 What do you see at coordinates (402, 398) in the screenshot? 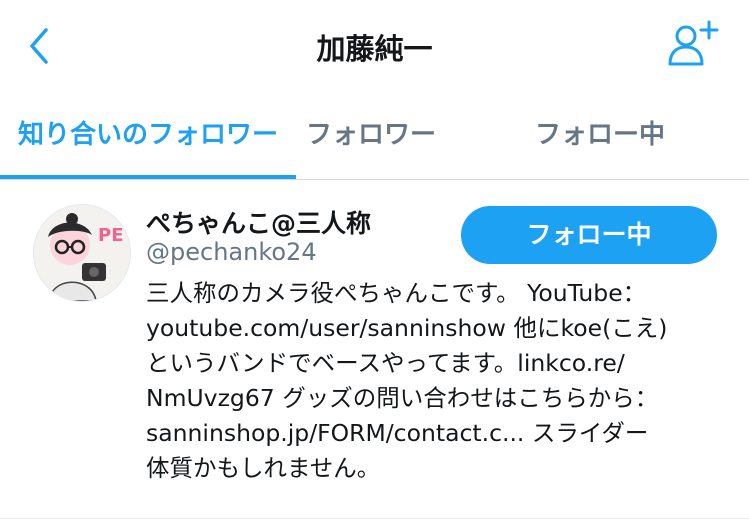
I see `bio-line: NmUvzg67 グッズの問い合わせはこちらから：` at bounding box center [402, 398].